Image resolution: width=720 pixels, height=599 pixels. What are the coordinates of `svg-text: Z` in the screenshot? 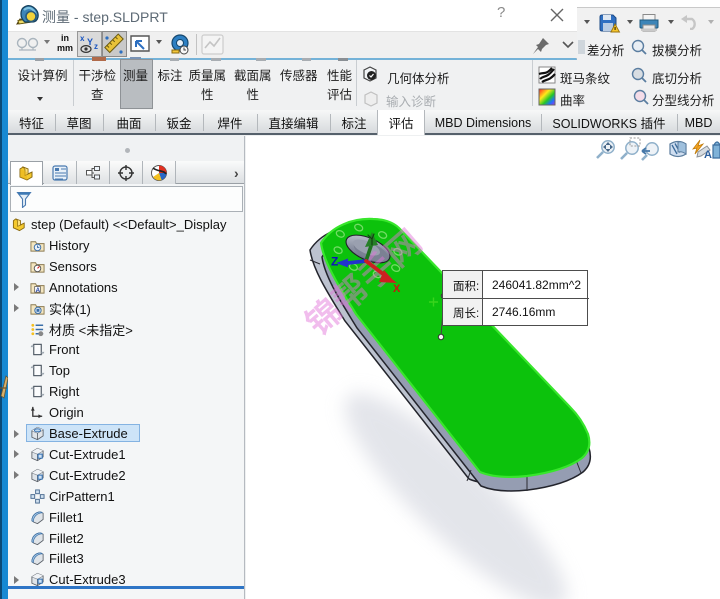 It's located at (334, 262).